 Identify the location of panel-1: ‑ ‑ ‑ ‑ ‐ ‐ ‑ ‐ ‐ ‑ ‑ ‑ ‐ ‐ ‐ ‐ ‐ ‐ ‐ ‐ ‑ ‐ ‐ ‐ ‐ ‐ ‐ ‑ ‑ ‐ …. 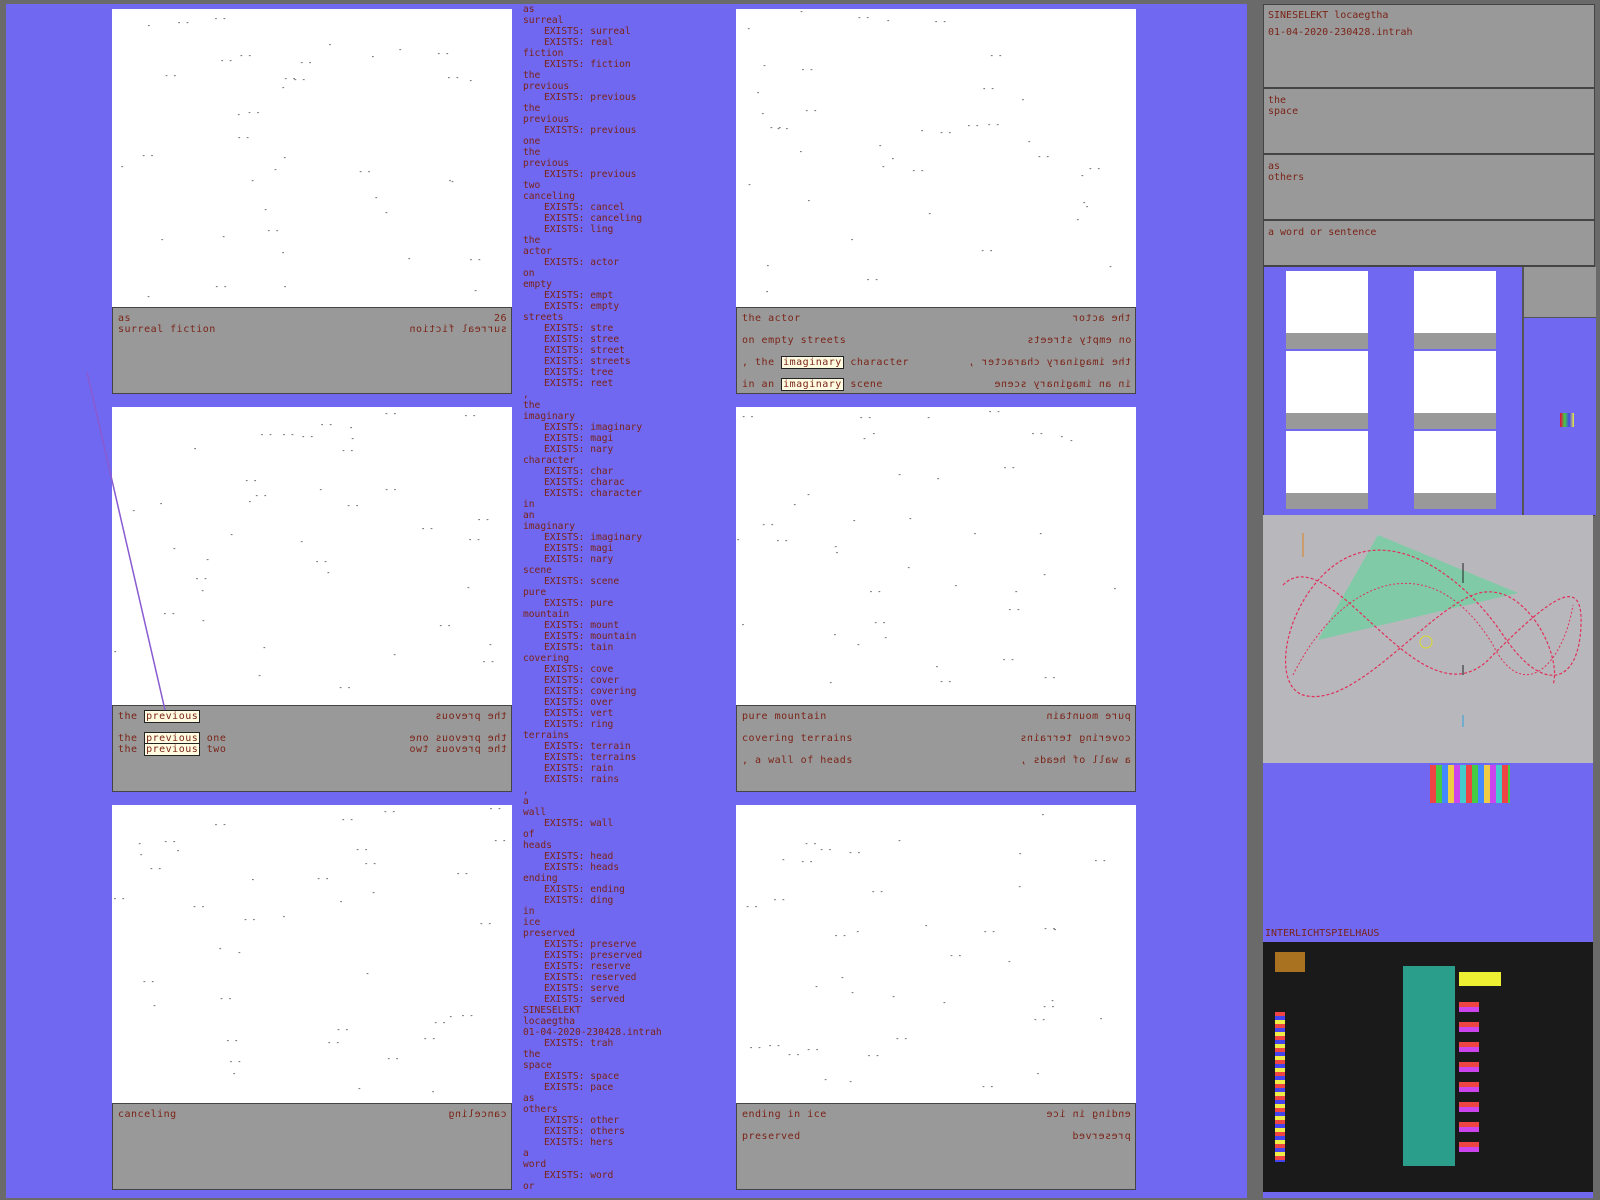
(312, 206).